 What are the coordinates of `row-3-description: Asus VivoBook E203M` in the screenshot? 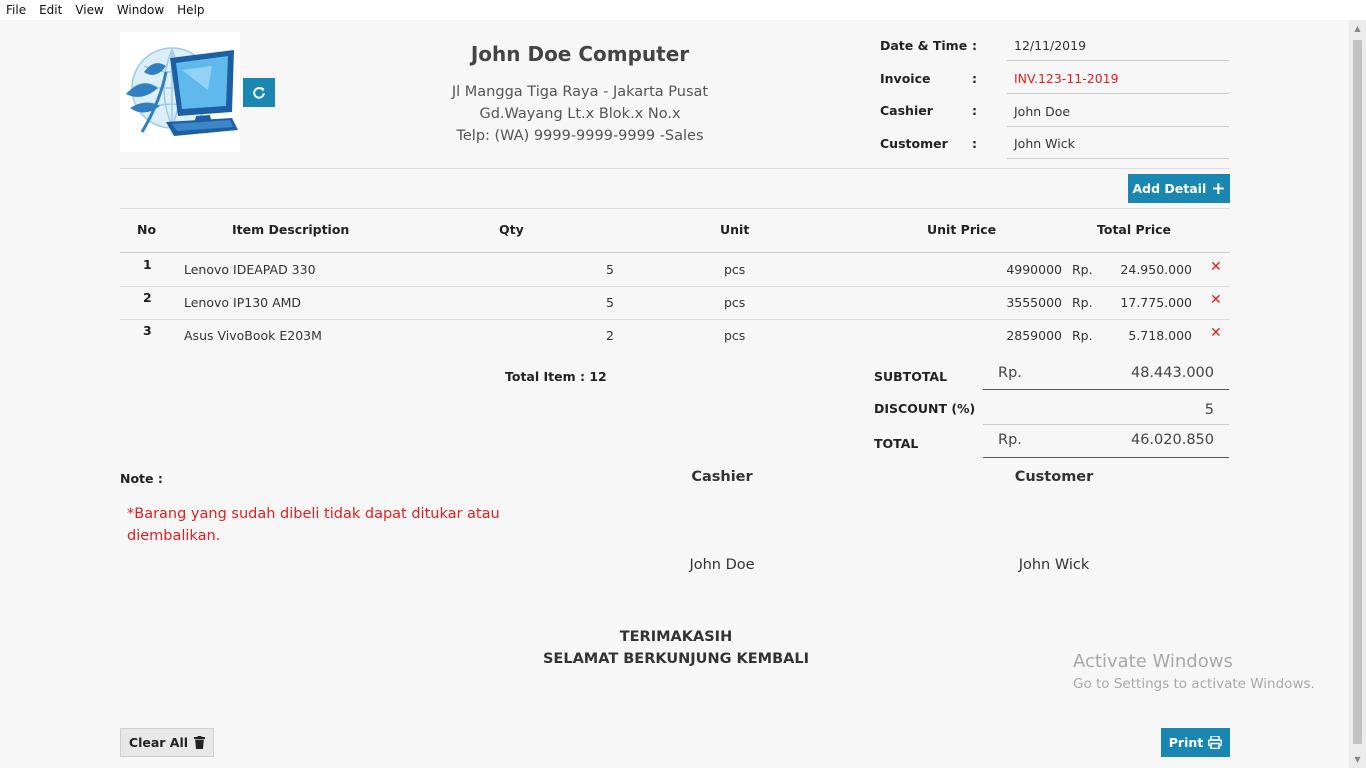 It's located at (253, 335).